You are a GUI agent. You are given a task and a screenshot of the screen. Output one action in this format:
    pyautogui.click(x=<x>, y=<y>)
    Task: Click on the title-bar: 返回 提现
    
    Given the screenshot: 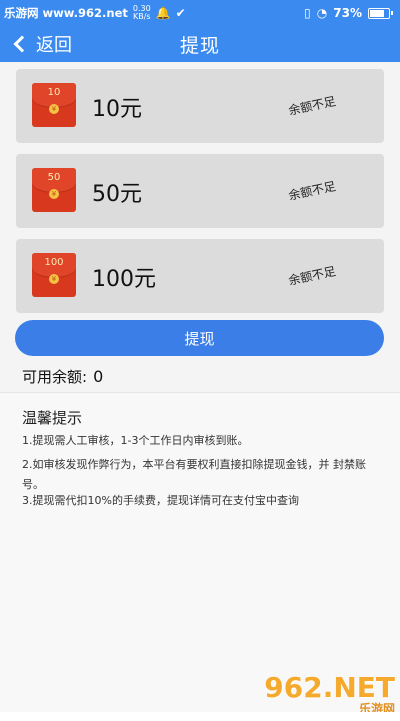 What is the action you would take?
    pyautogui.click(x=200, y=44)
    